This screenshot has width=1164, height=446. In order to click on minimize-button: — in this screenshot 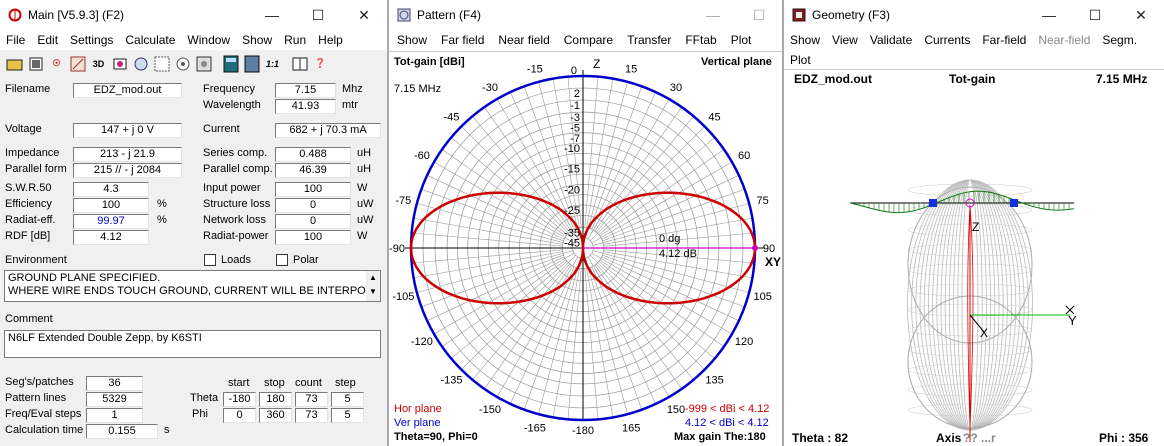, I will do `click(272, 15)`.